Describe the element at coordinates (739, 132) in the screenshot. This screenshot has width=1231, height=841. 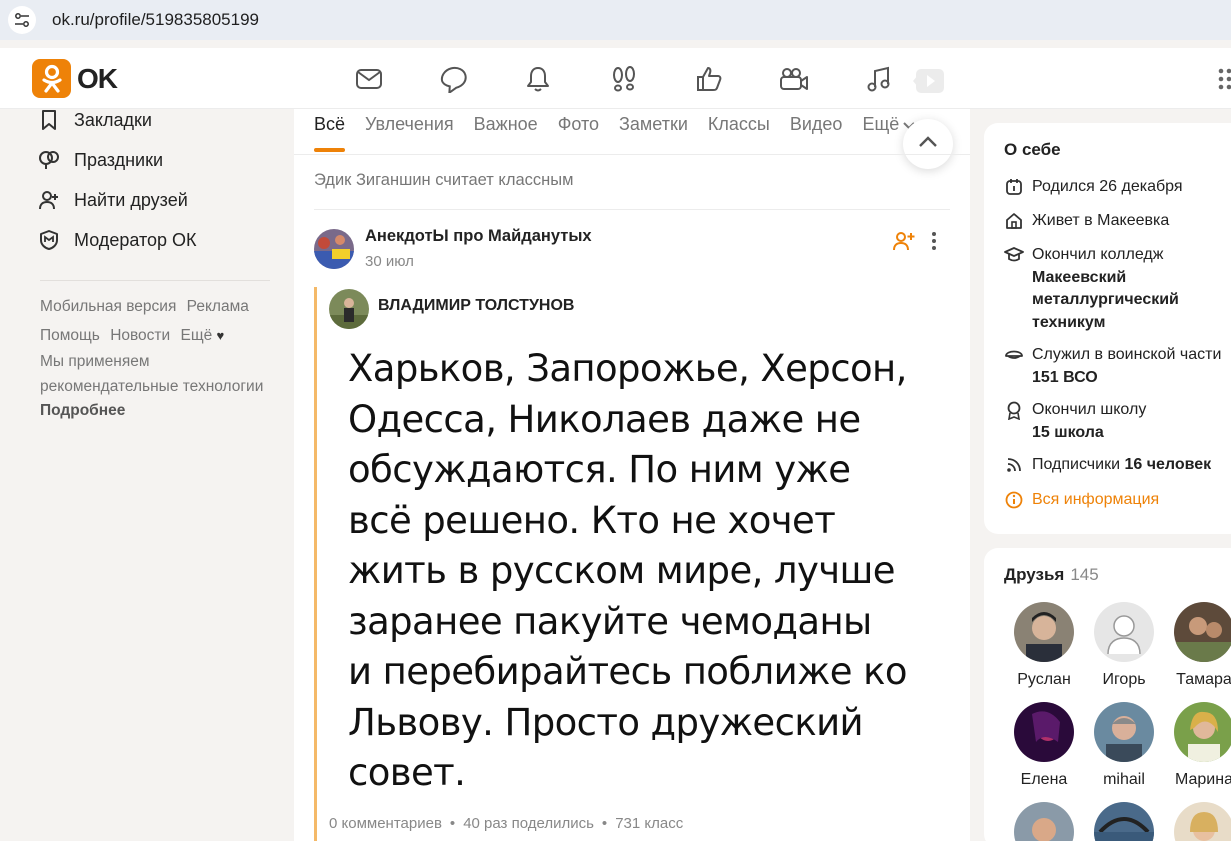
I see `tab-likes: Классы` at that location.